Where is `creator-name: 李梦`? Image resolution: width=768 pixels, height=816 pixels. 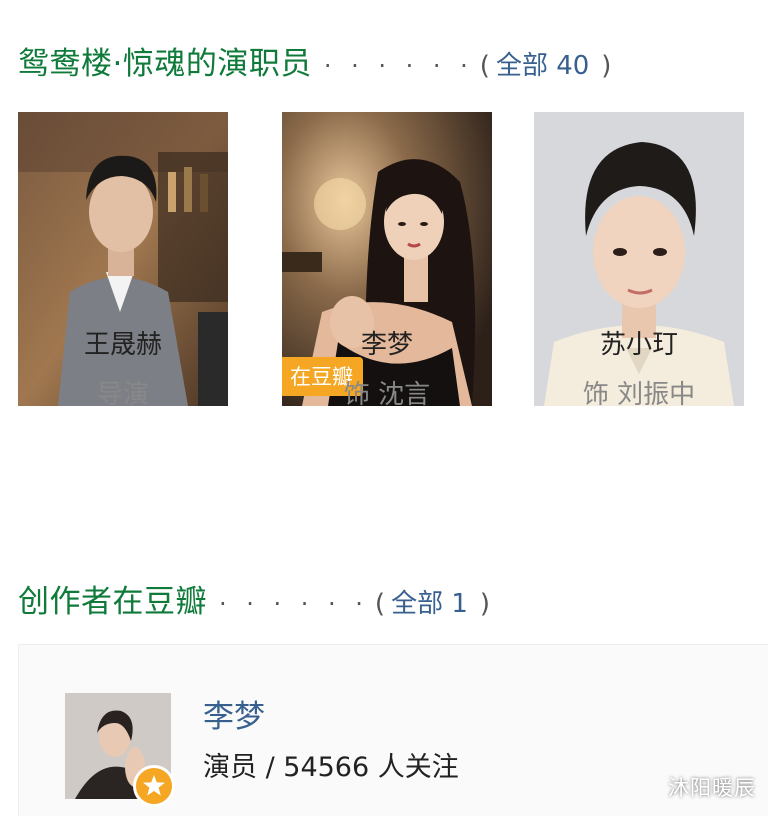 creator-name: 李梦 is located at coordinates (234, 713).